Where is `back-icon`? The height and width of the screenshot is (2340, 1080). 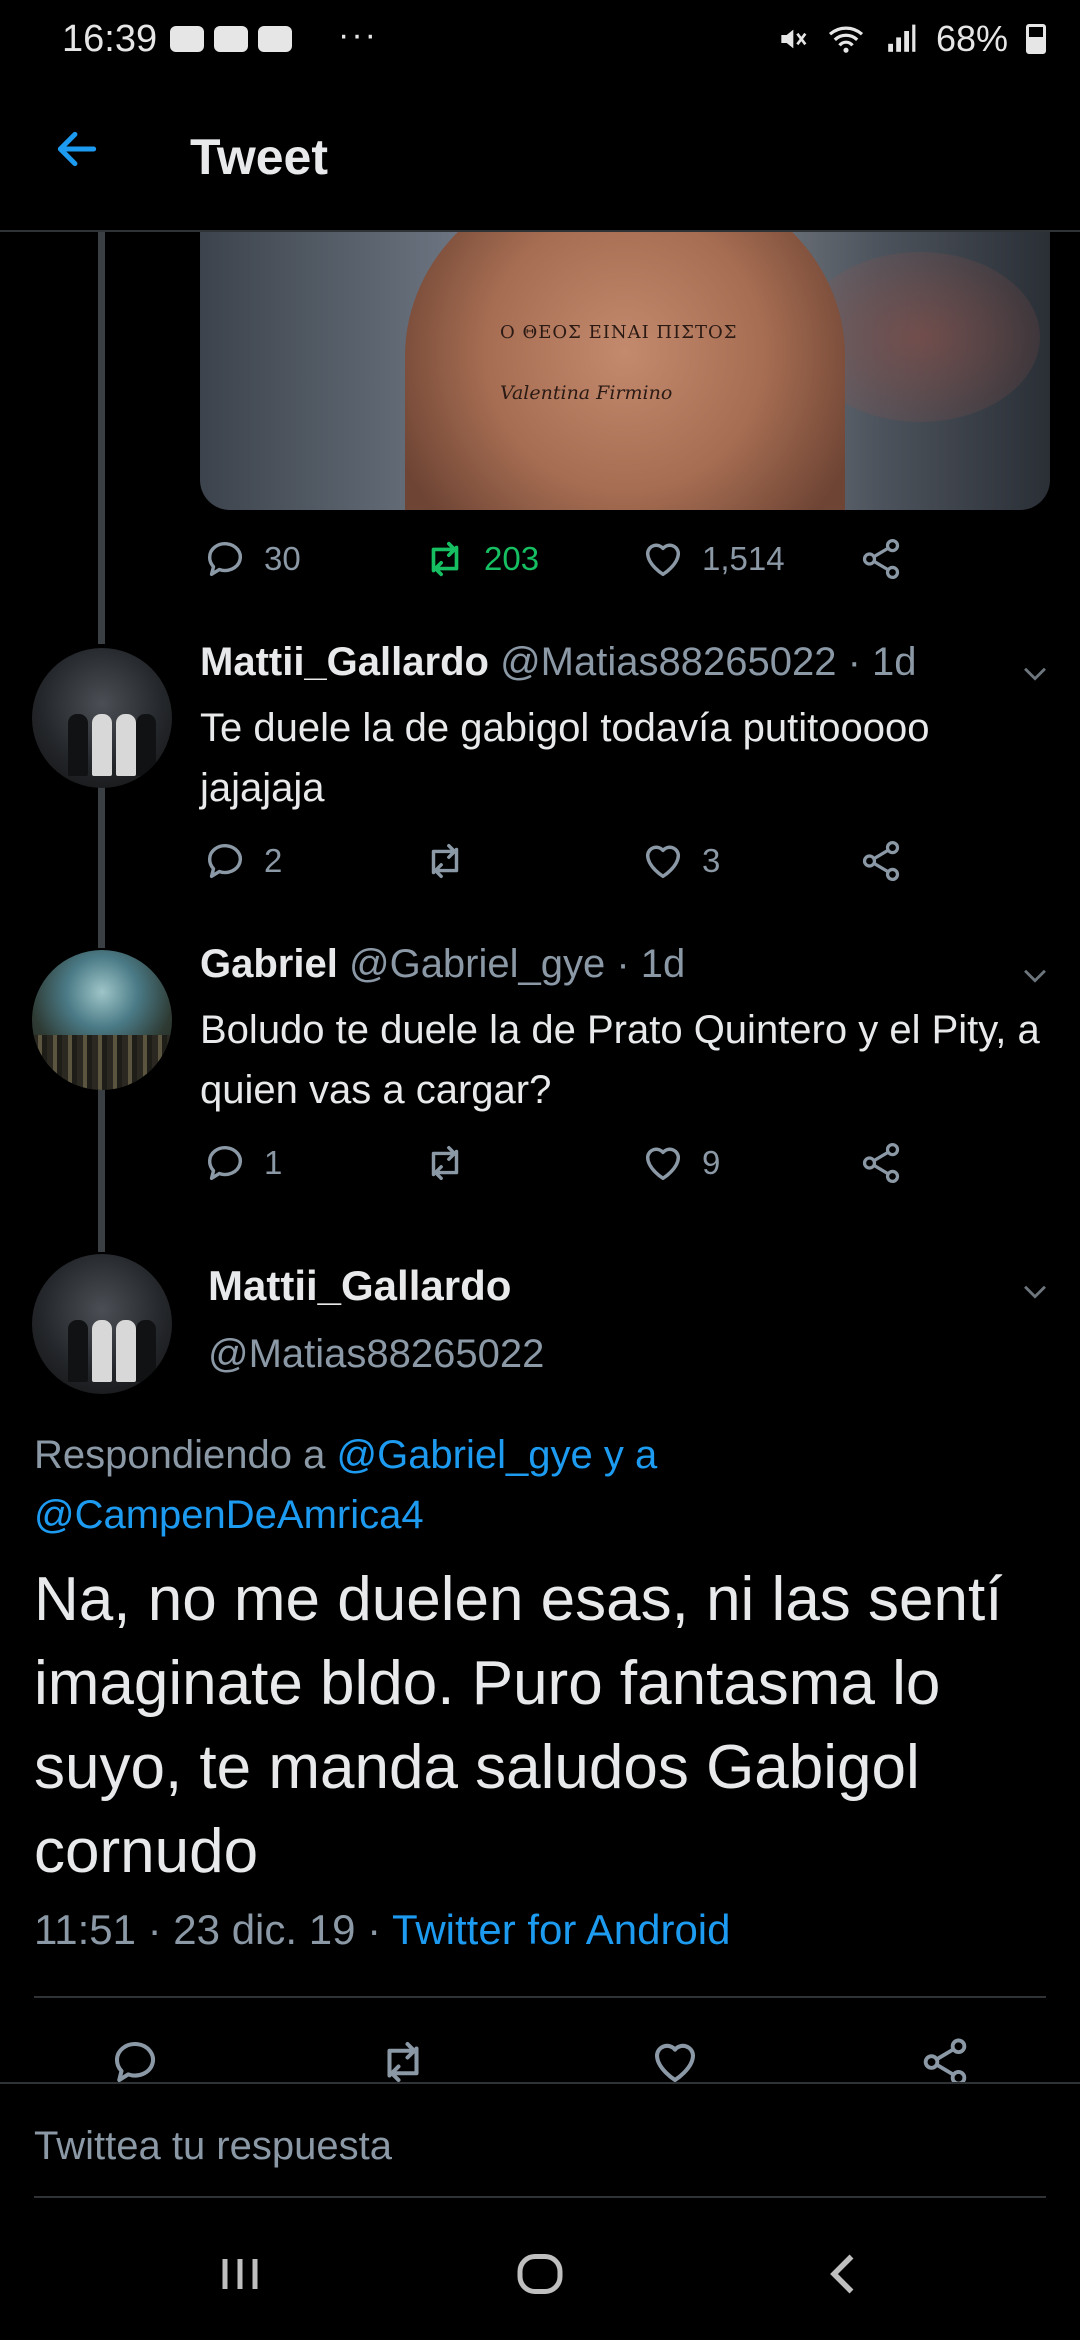
back-icon is located at coordinates (844, 2274).